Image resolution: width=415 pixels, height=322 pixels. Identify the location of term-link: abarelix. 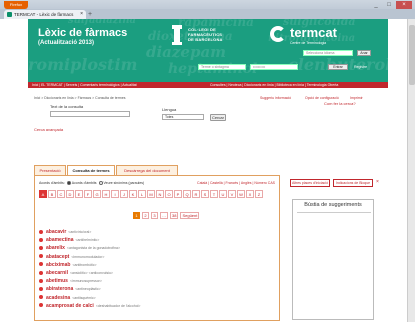
(55, 248).